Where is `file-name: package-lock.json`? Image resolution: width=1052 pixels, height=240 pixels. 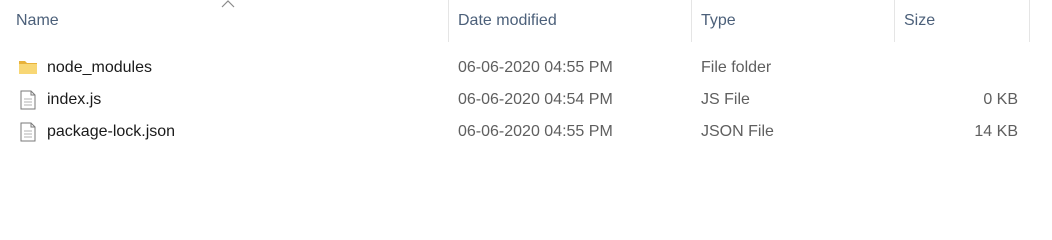
file-name: package-lock.json is located at coordinates (111, 131).